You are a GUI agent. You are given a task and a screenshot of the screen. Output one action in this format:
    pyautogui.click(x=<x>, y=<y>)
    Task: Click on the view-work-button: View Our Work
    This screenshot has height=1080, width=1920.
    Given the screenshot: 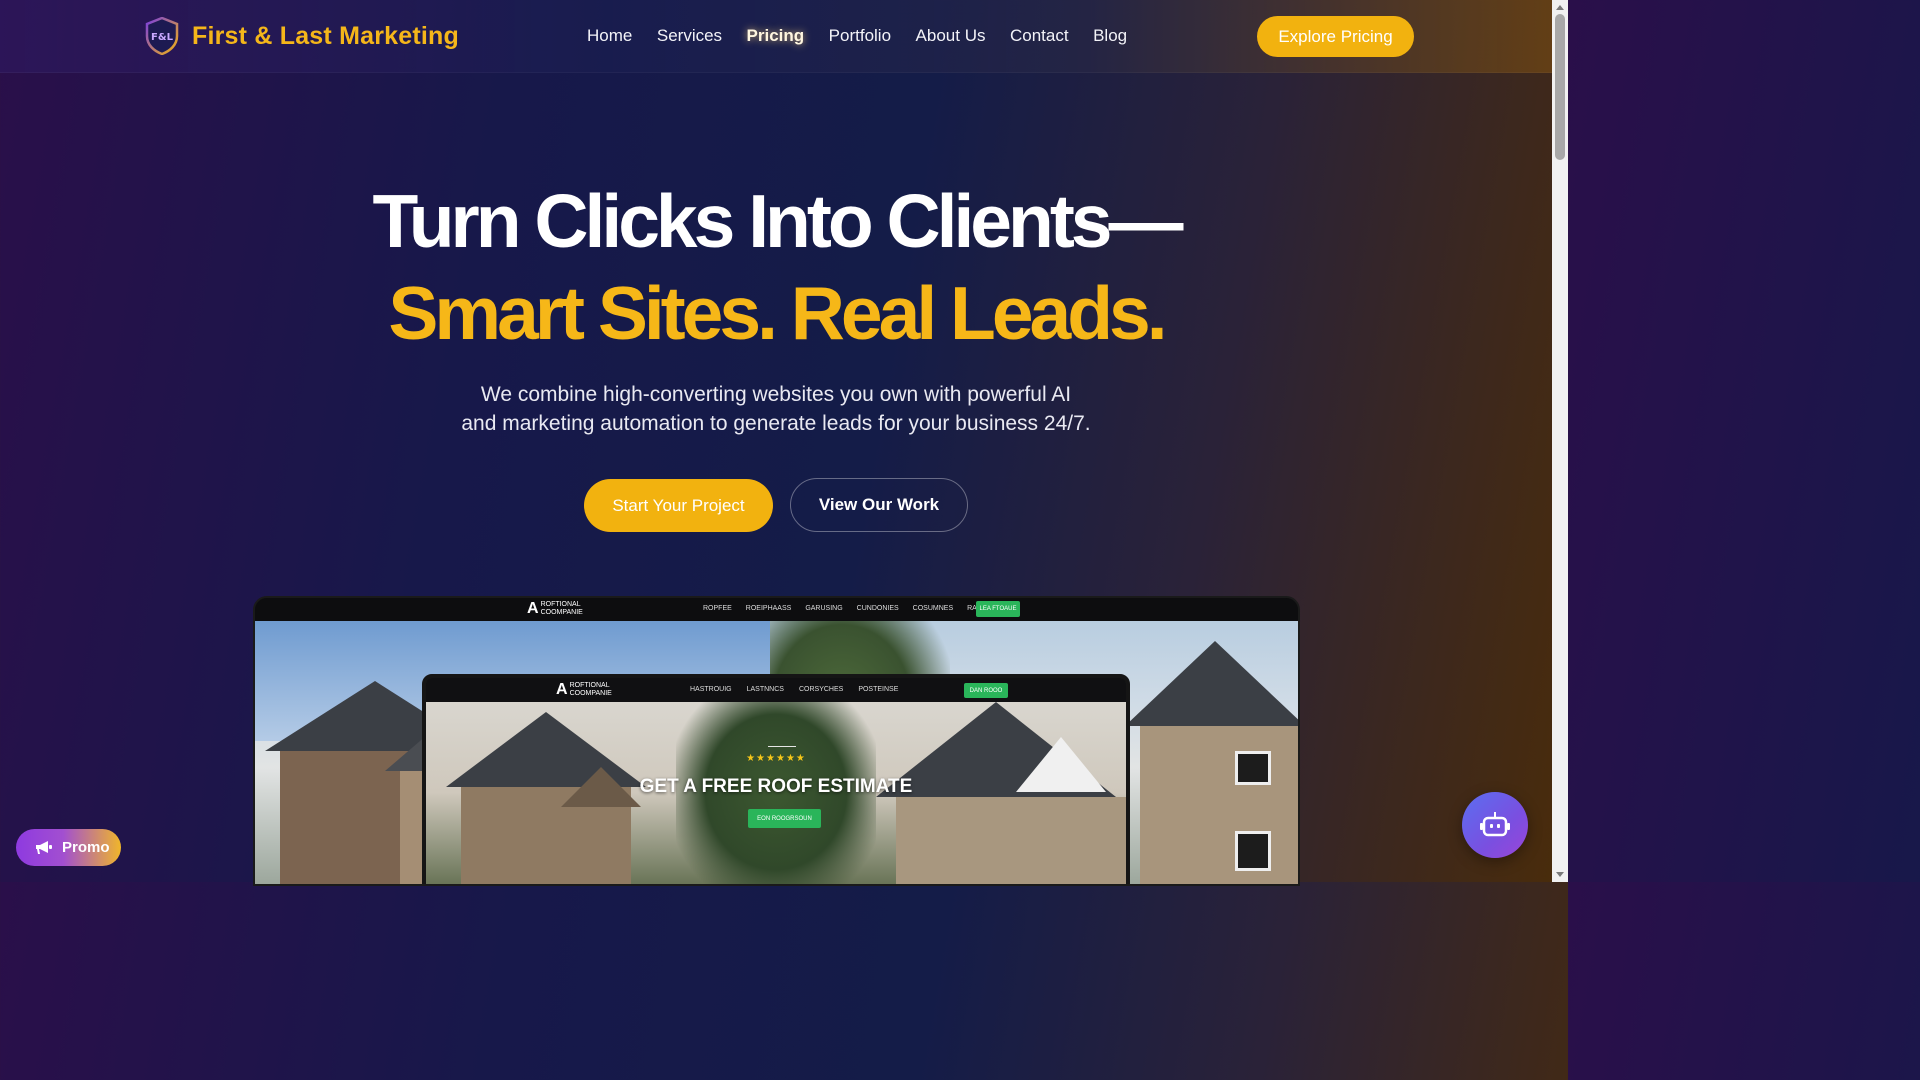 What is the action you would take?
    pyautogui.click(x=879, y=505)
    